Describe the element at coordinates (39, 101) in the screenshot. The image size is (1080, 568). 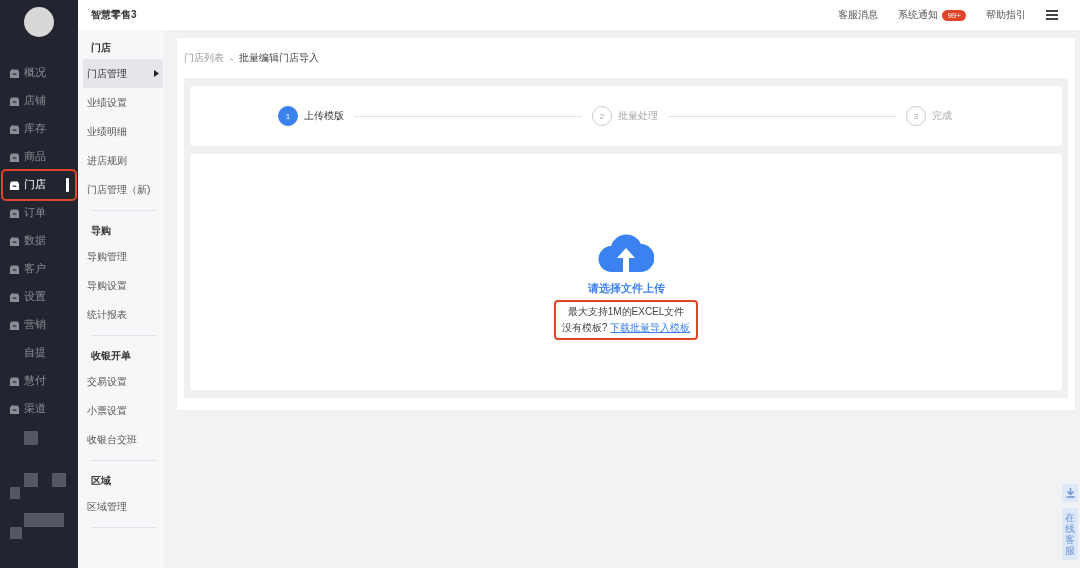
I see `nav-item: 店铺` at that location.